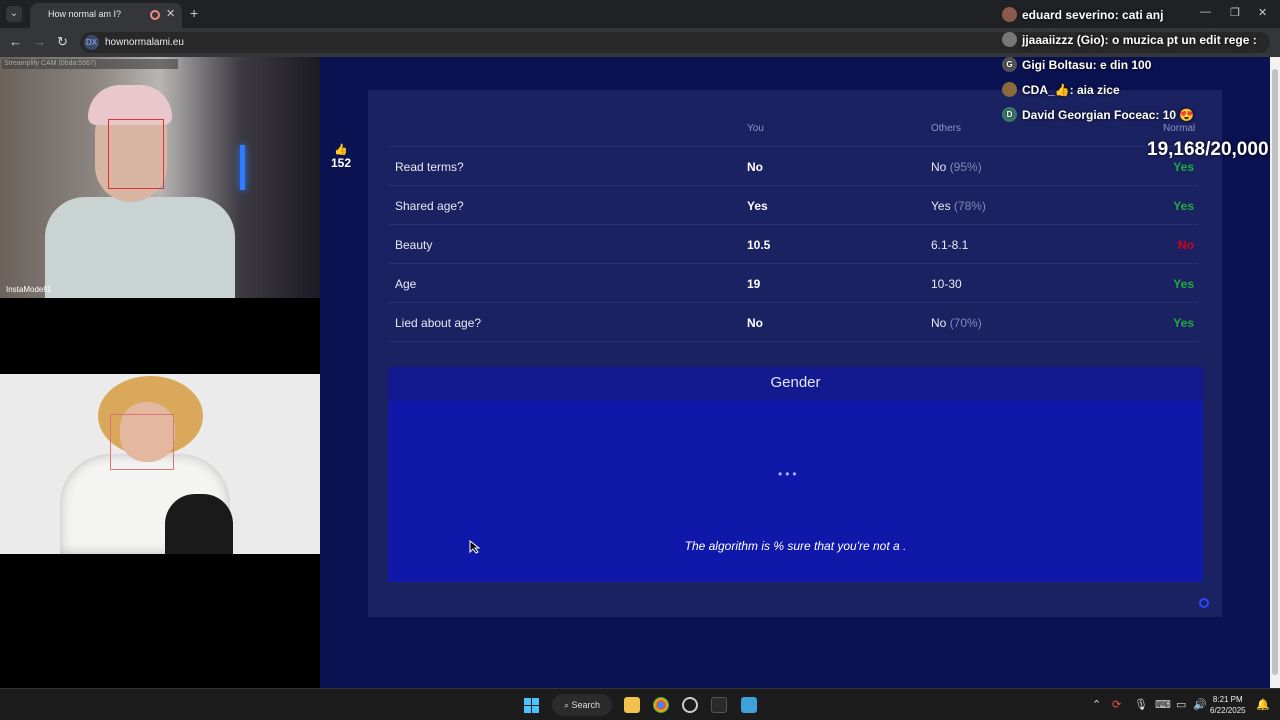 The image size is (1280, 720). What do you see at coordinates (965, 323) in the screenshot?
I see `others-percent: (70%)` at bounding box center [965, 323].